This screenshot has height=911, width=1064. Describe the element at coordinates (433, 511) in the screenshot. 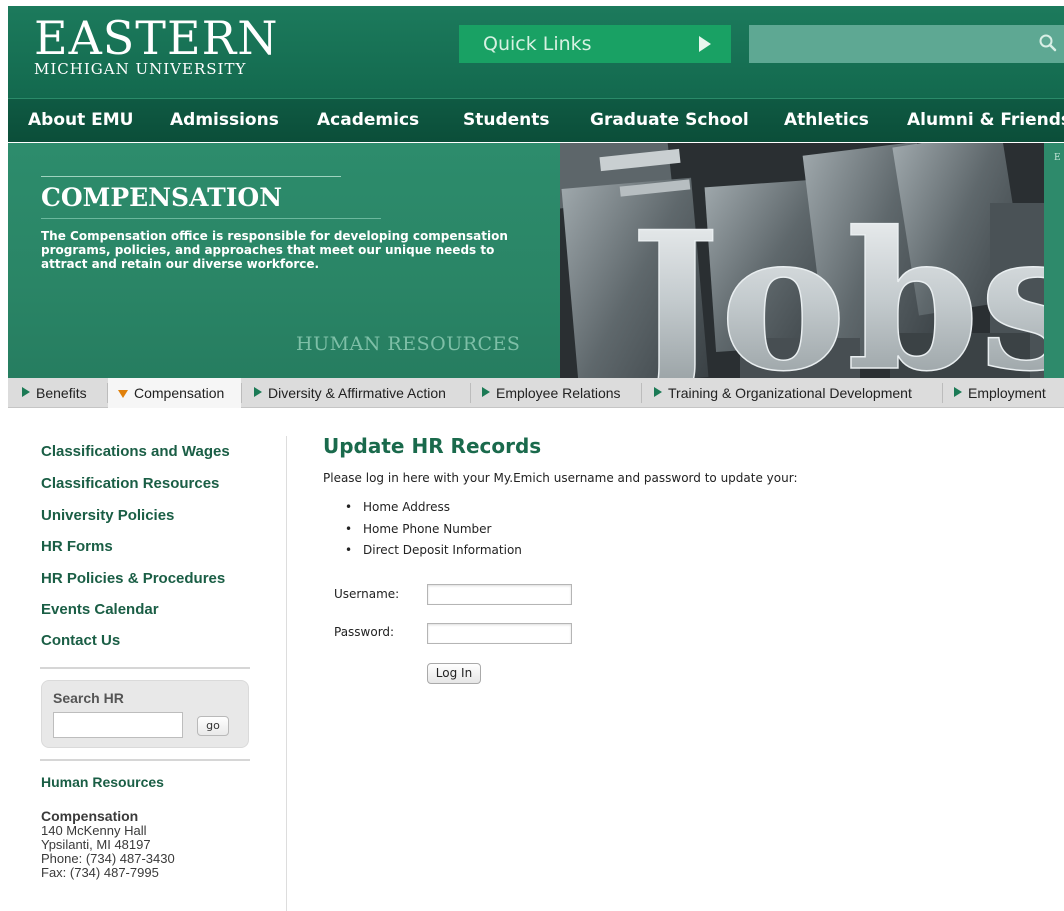

I see `list-item: Home Address` at that location.